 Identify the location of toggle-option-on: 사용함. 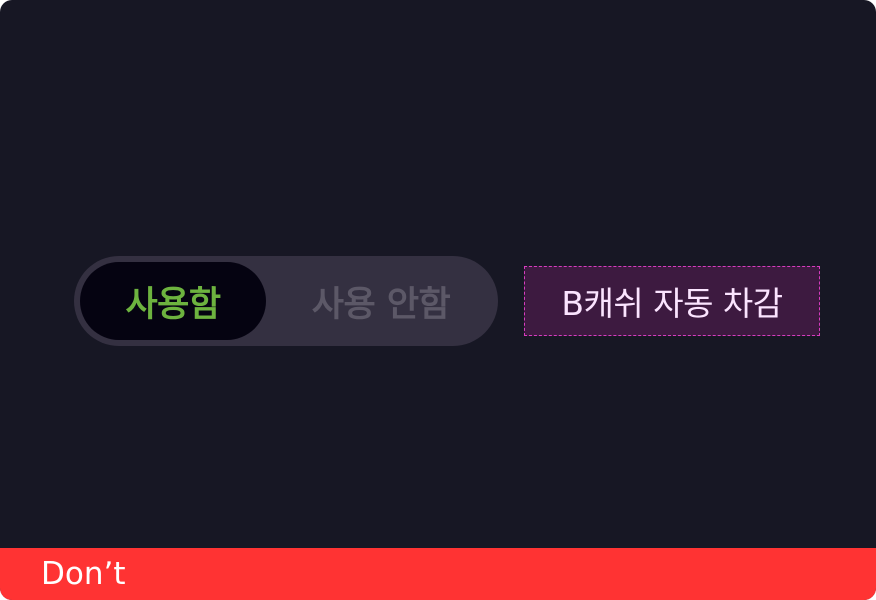
(173, 301).